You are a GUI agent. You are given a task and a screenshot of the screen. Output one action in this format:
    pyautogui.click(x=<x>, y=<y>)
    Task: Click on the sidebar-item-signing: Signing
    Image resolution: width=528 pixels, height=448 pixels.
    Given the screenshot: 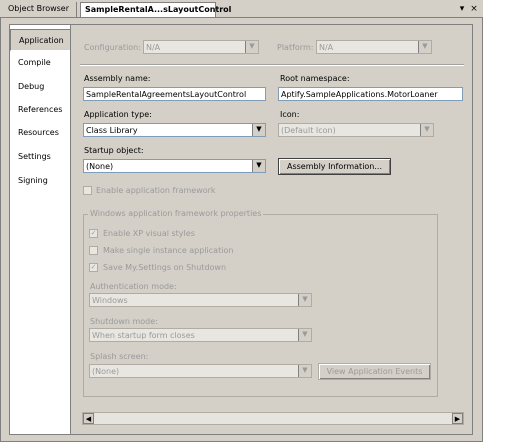 What is the action you would take?
    pyautogui.click(x=40, y=181)
    